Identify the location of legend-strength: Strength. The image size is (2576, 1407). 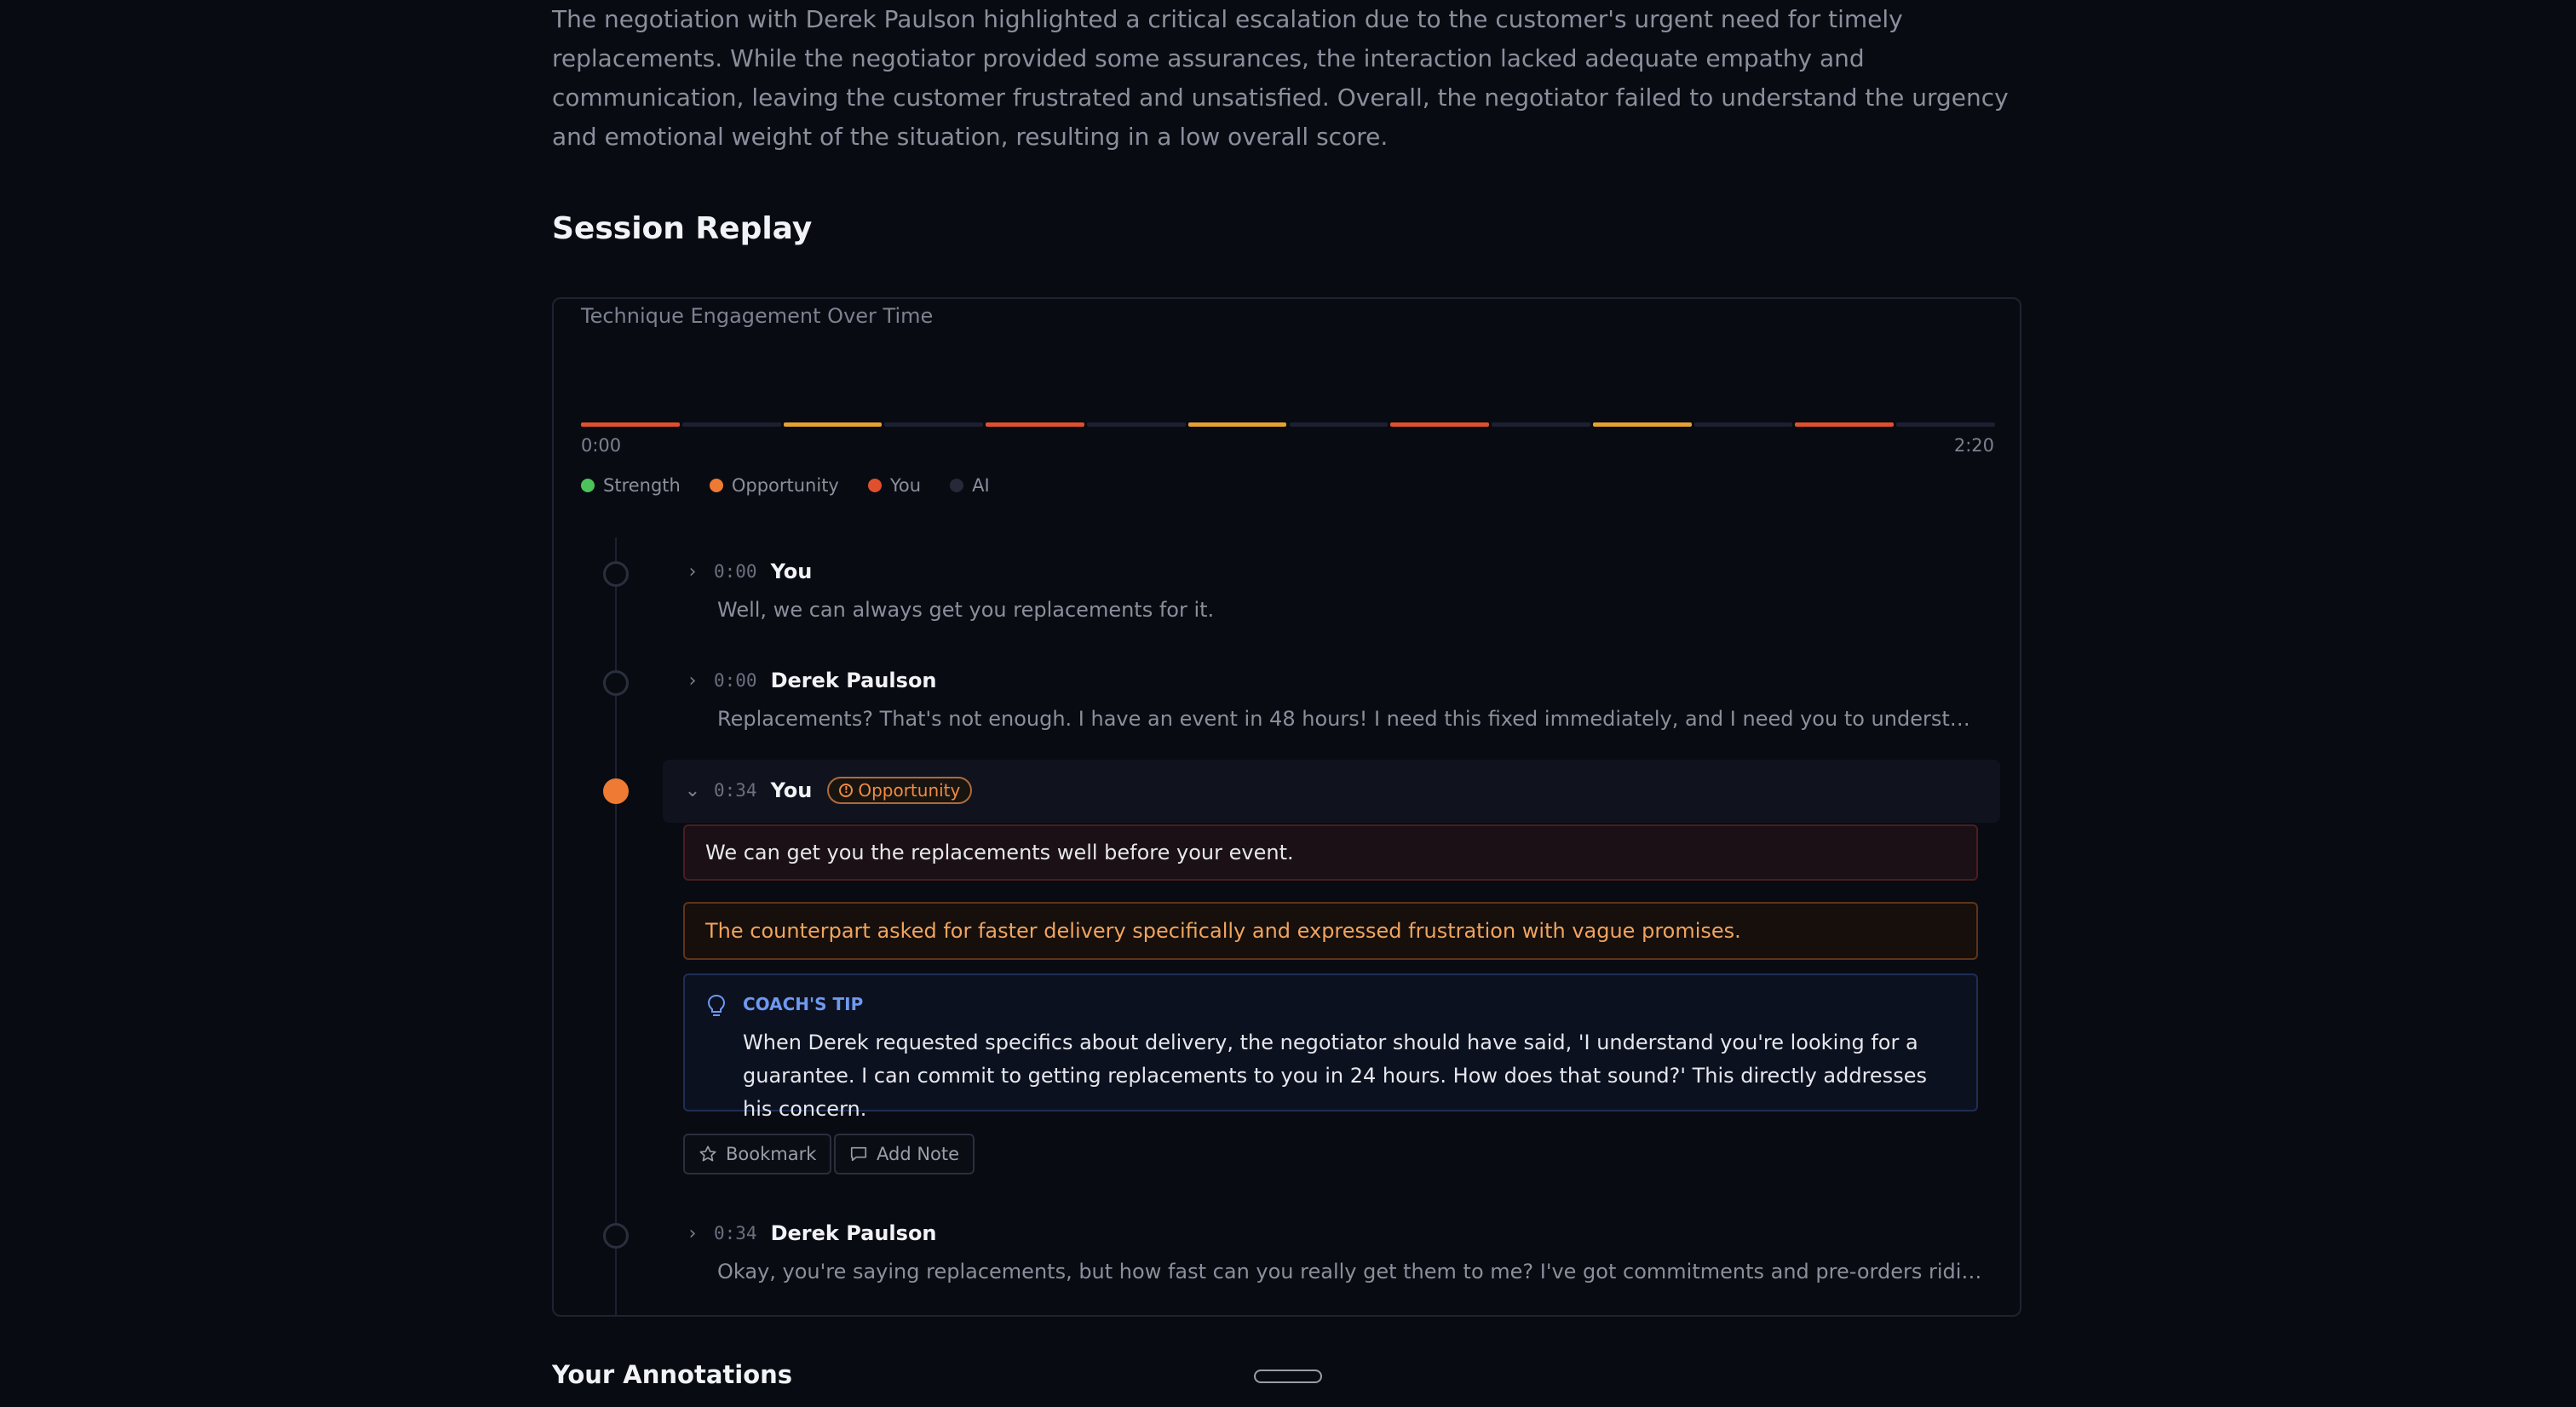
(631, 485).